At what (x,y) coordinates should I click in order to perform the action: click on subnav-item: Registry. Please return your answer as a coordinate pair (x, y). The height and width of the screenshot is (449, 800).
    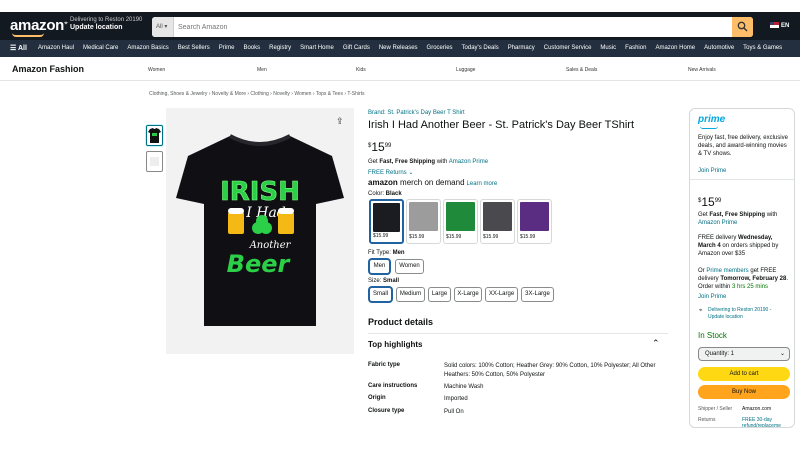
    Looking at the image, I should click on (280, 48).